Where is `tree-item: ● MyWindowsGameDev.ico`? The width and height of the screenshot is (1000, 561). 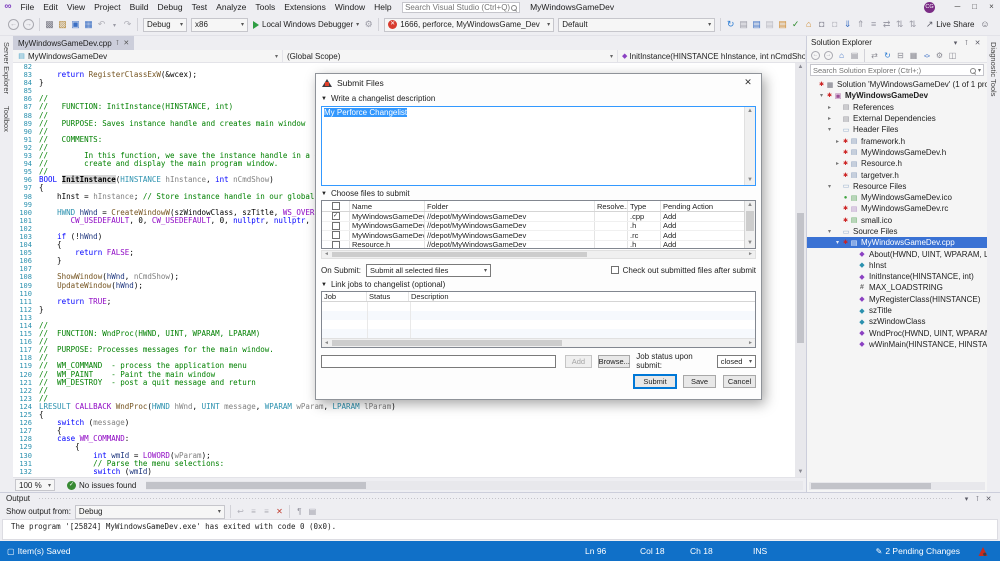 tree-item: ● MyWindowsGameDev.ico is located at coordinates (897, 197).